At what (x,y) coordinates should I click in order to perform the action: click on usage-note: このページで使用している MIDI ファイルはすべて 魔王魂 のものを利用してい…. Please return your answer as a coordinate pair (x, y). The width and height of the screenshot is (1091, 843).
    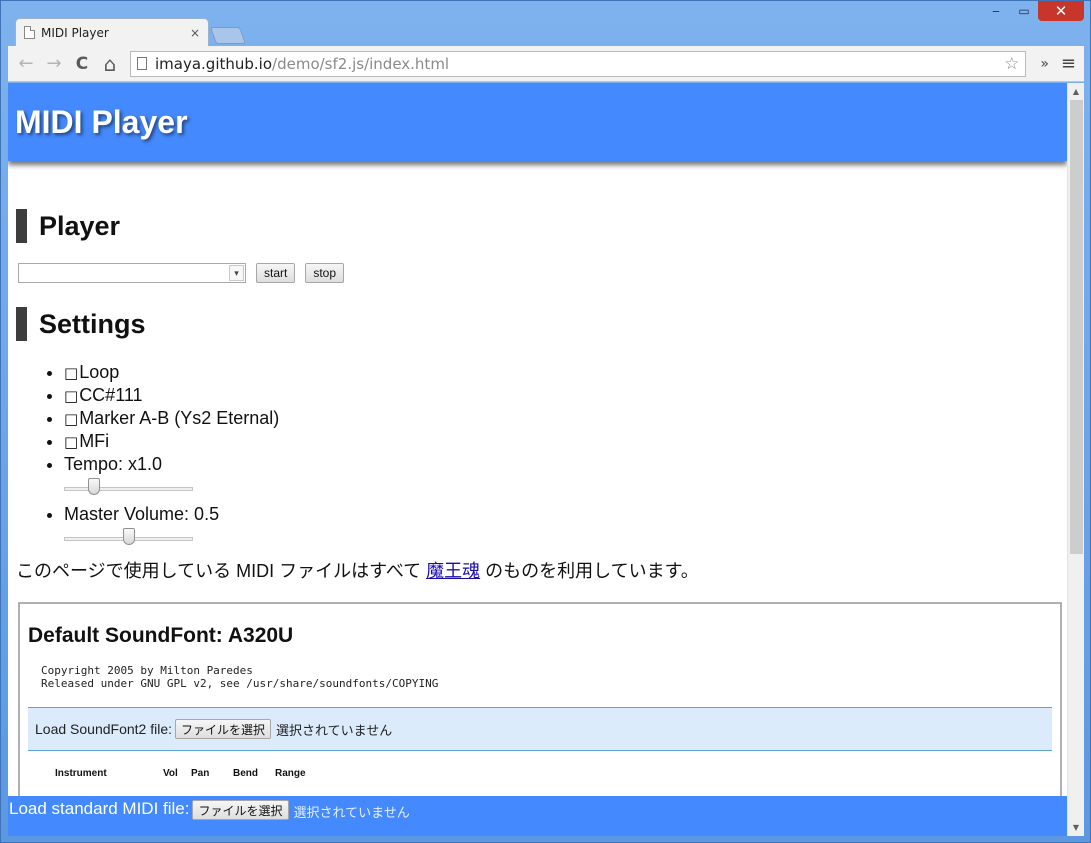
    Looking at the image, I should click on (537, 570).